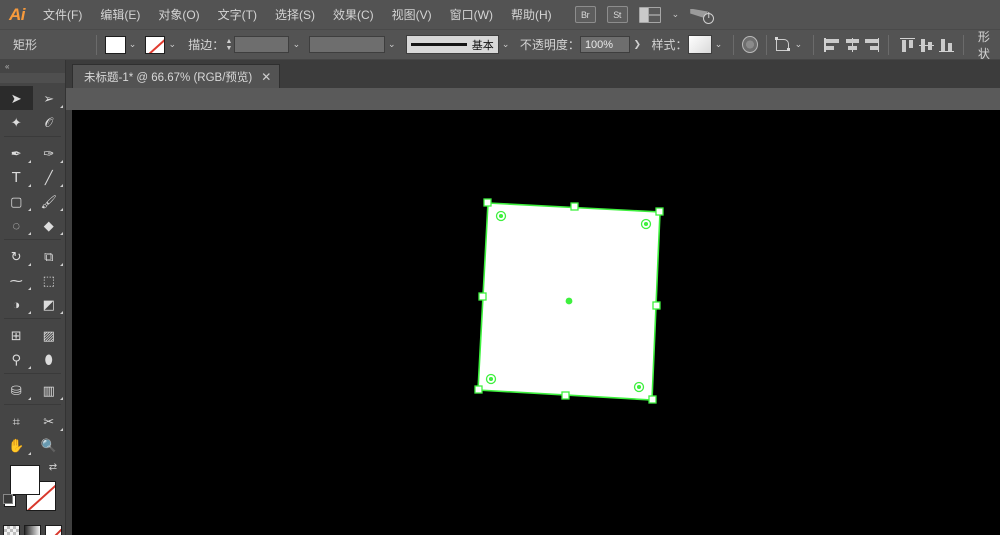  What do you see at coordinates (870, 45) in the screenshot?
I see `align-right-button` at bounding box center [870, 45].